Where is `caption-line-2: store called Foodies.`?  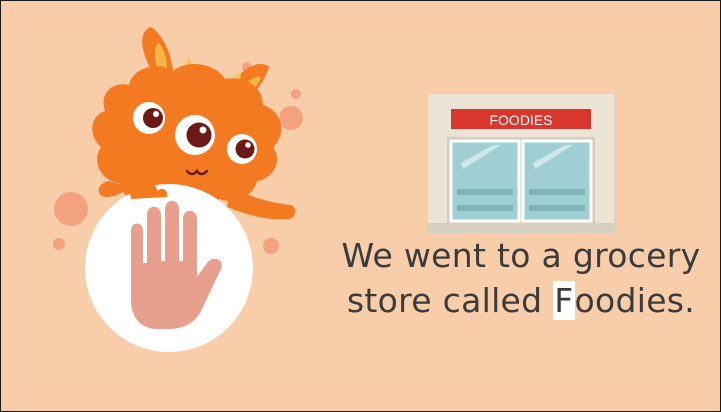
caption-line-2: store called Foodies. is located at coordinates (521, 300).